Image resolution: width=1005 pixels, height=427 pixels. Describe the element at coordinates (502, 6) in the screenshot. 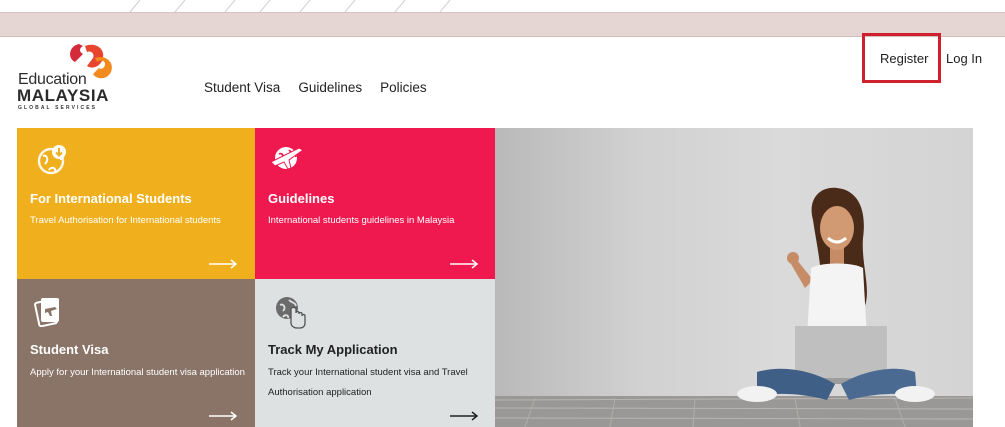

I see `top-decoration` at that location.